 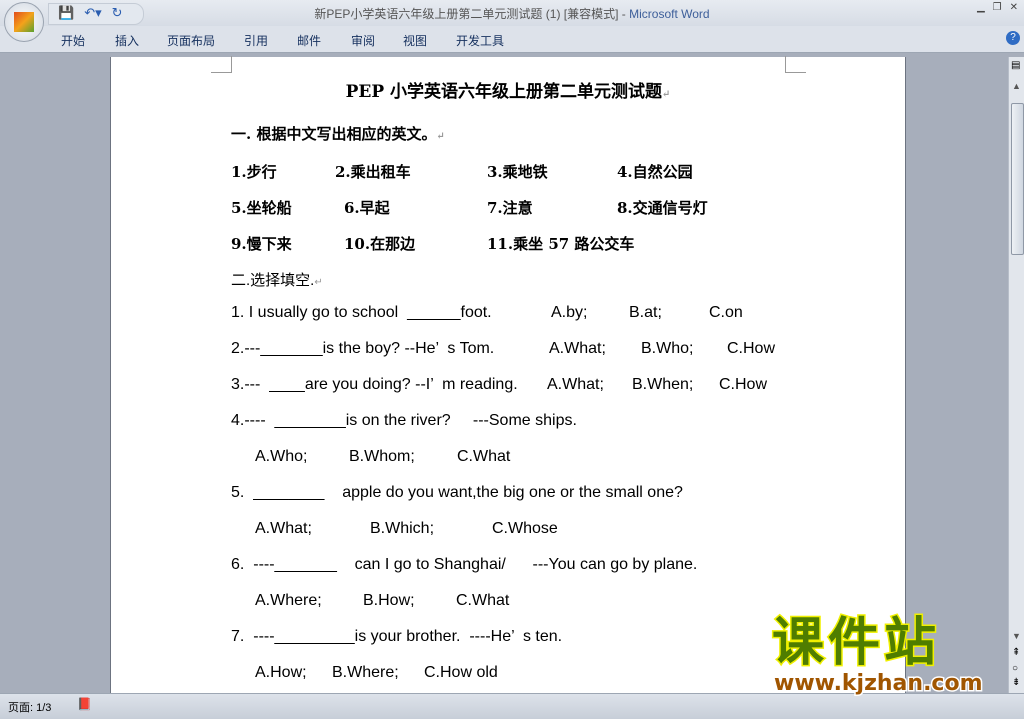 I want to click on restore-icon: ❐, so click(x=997, y=7).